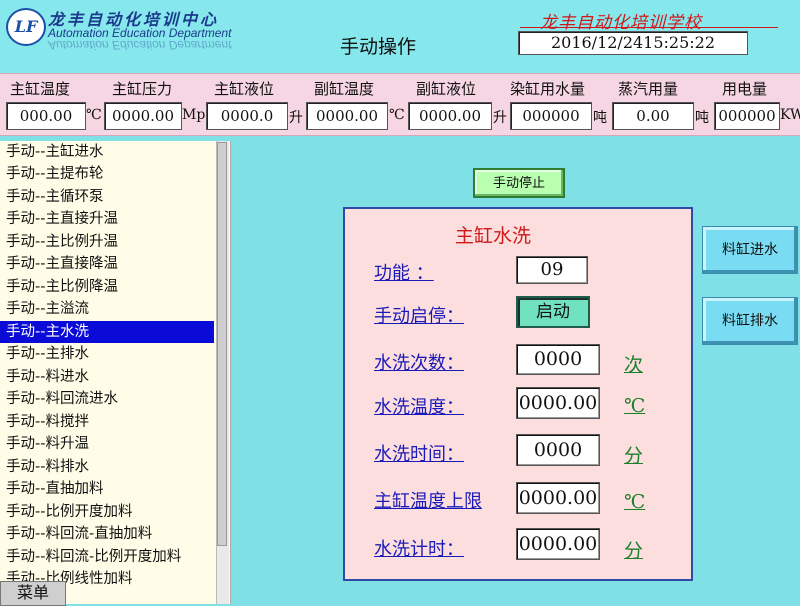 The width and height of the screenshot is (800, 606). Describe the element at coordinates (419, 316) in the screenshot. I see `start-stop-label: 手动启停：` at that location.